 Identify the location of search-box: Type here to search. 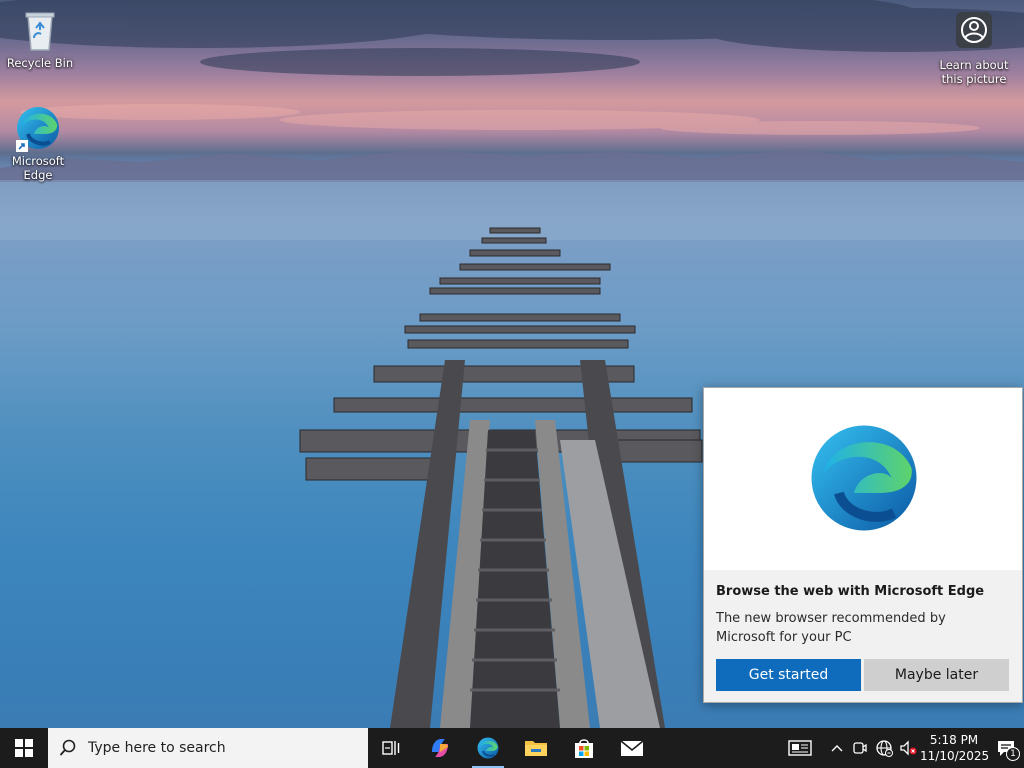
(208, 748).